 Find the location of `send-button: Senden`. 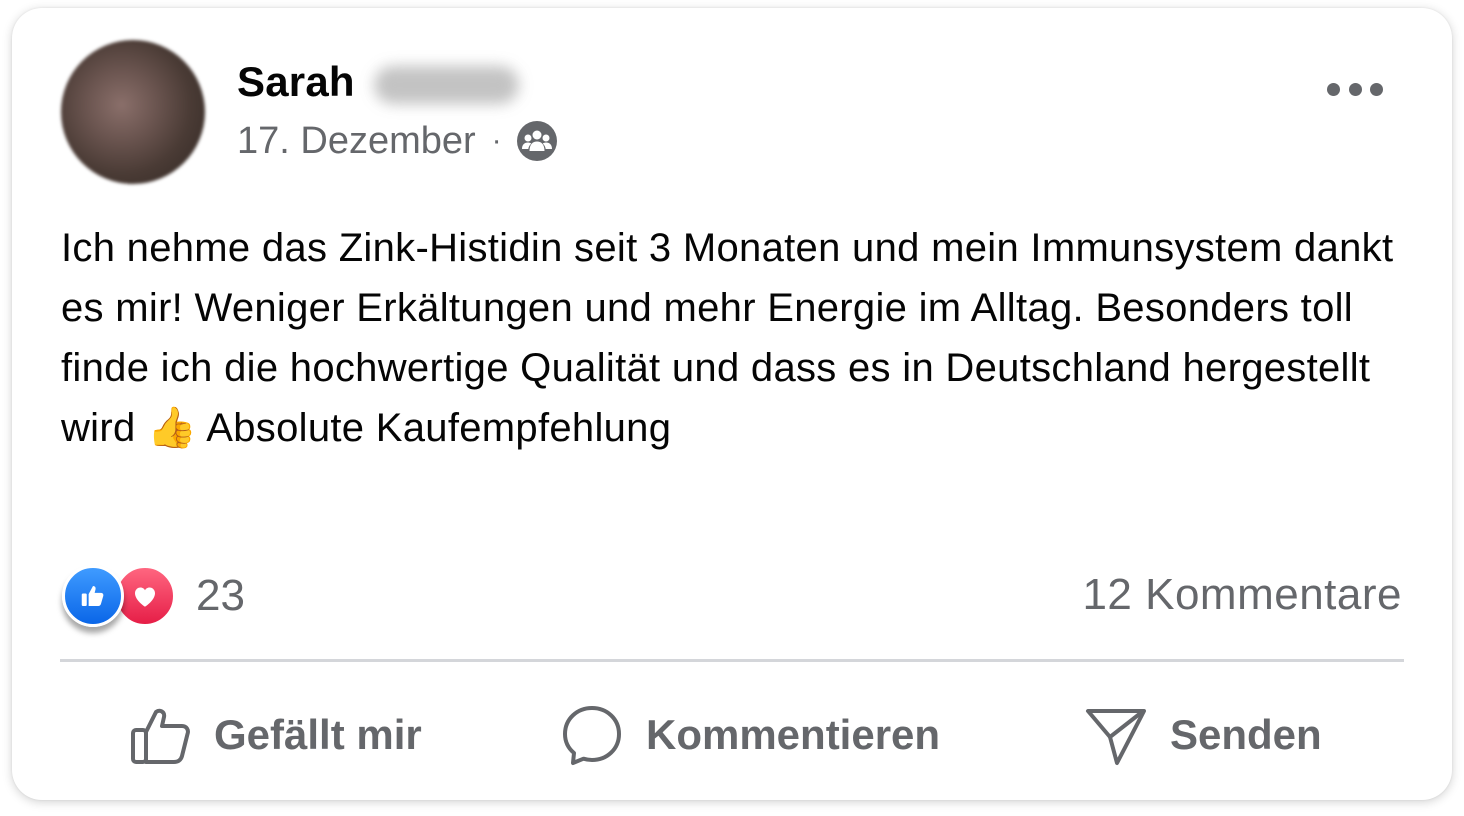

send-button: Senden is located at coordinates (1203, 735).